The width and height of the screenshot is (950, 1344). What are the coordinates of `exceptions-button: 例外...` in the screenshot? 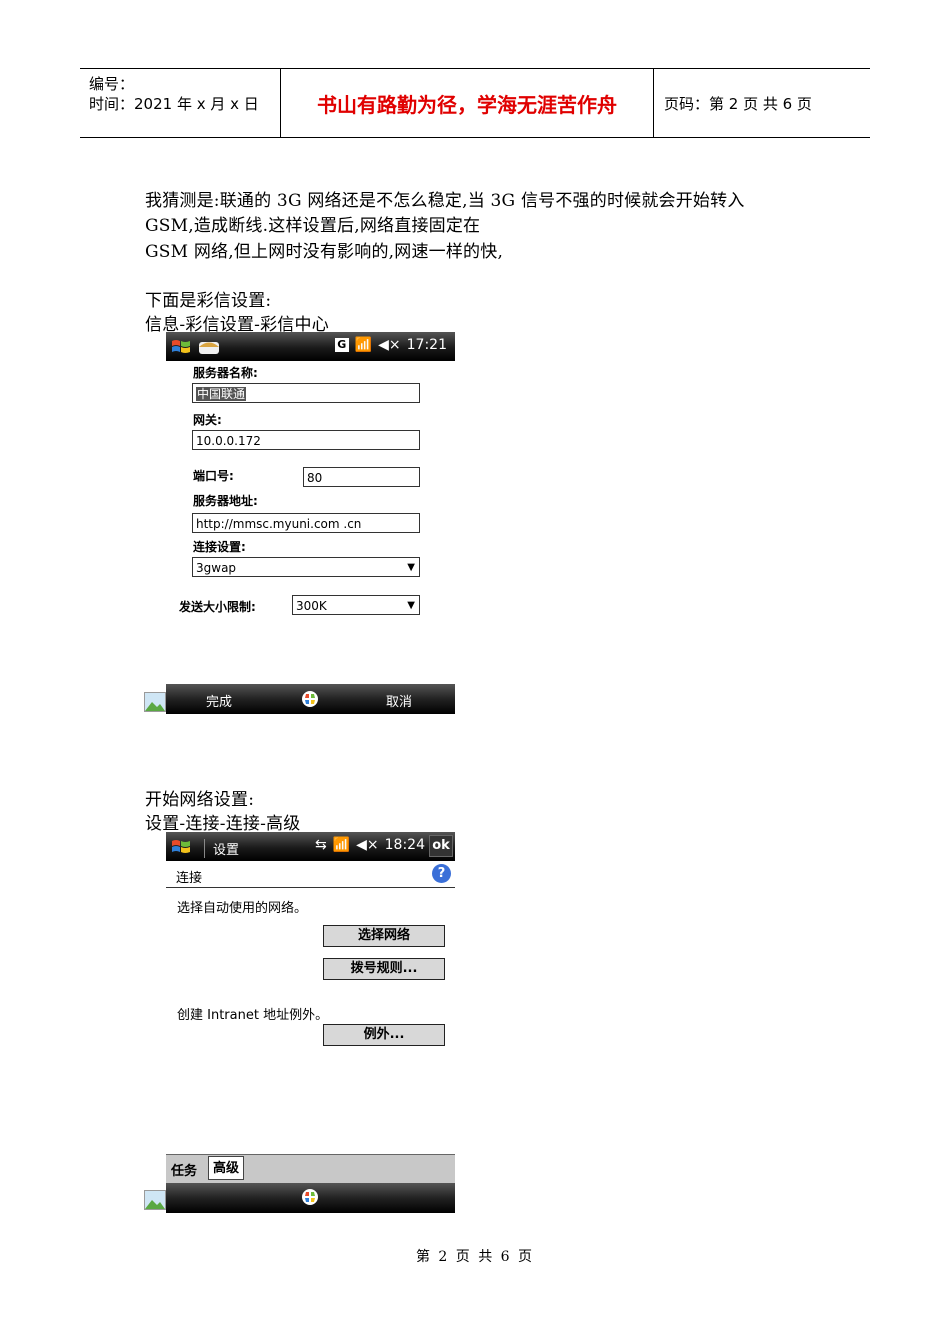 It's located at (384, 1035).